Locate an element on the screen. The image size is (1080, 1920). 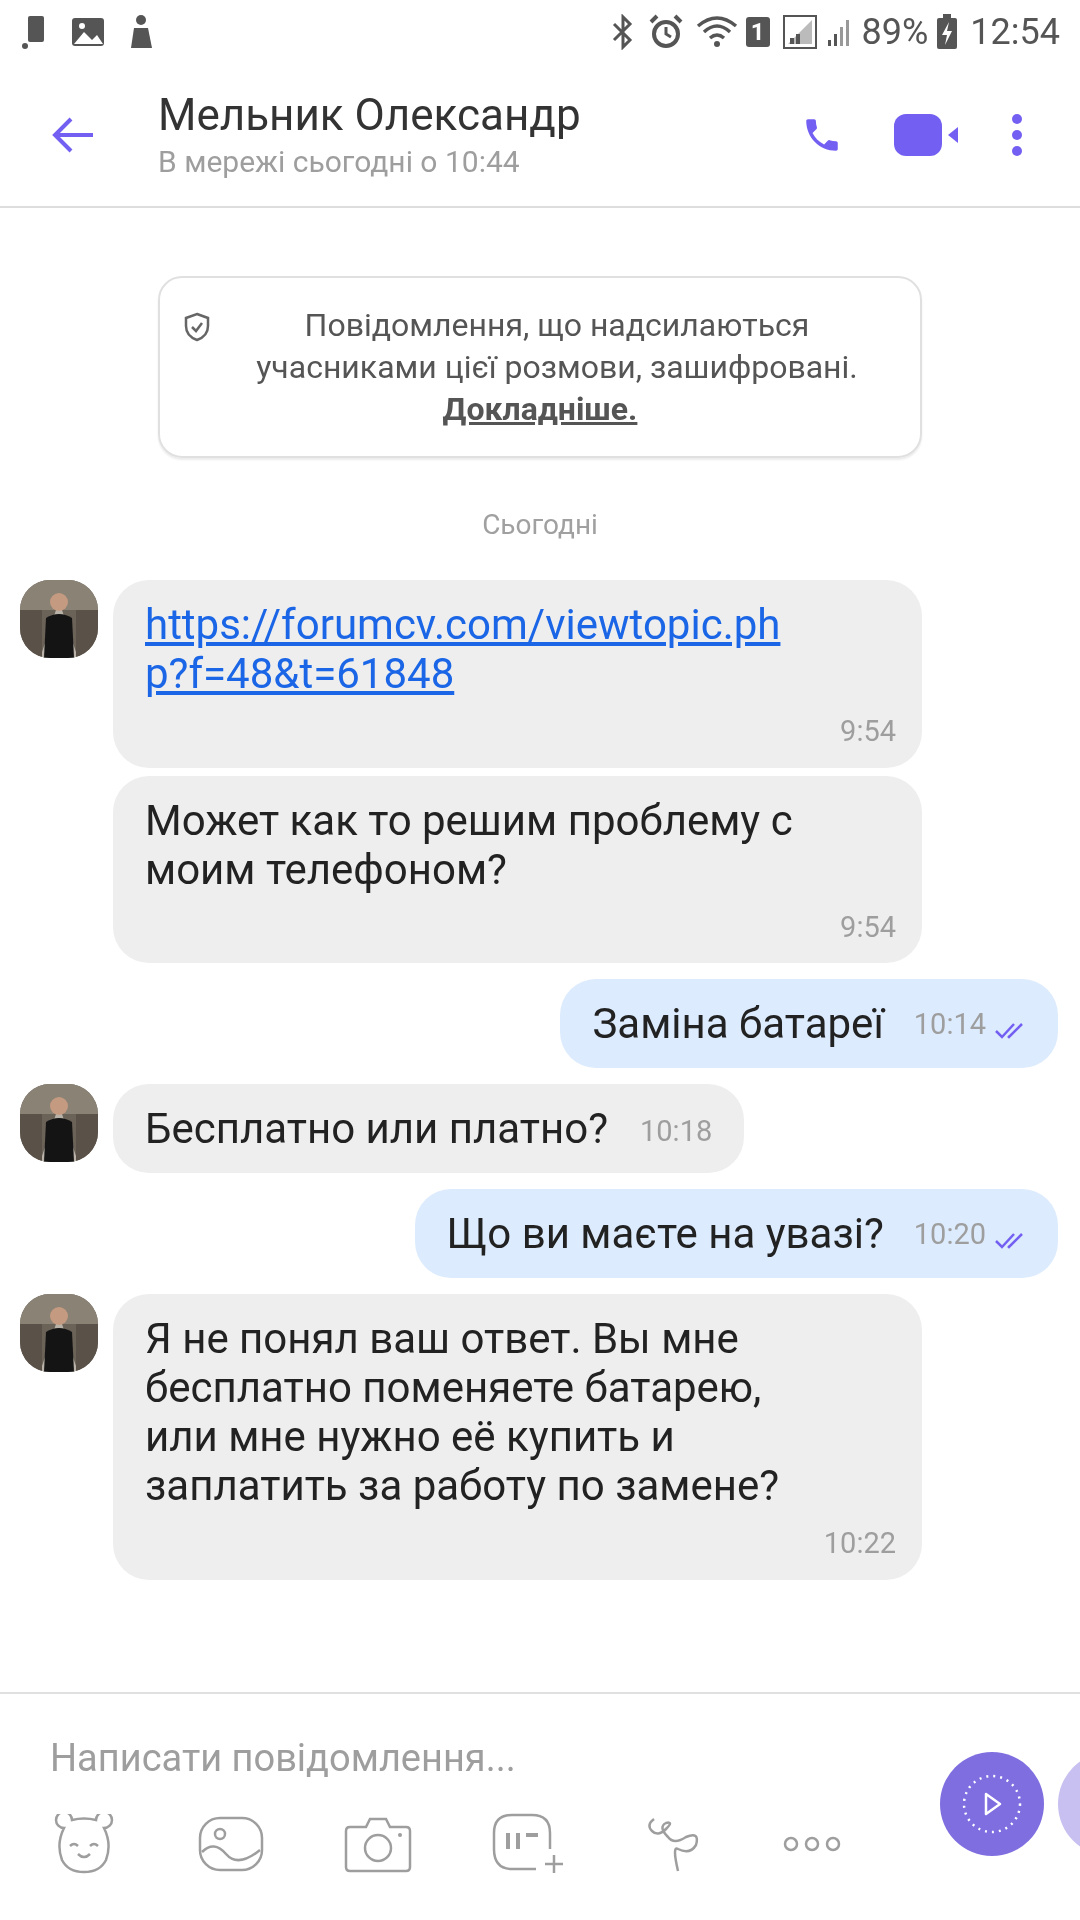
gallery-button is located at coordinates (231, 1844).